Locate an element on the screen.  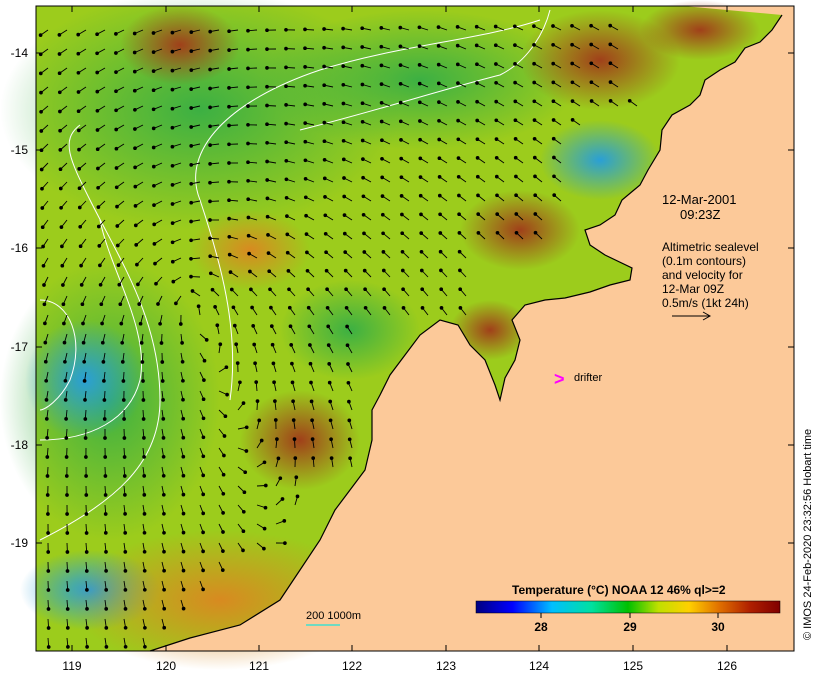
lon-tick-label: 120 is located at coordinates (166, 666).